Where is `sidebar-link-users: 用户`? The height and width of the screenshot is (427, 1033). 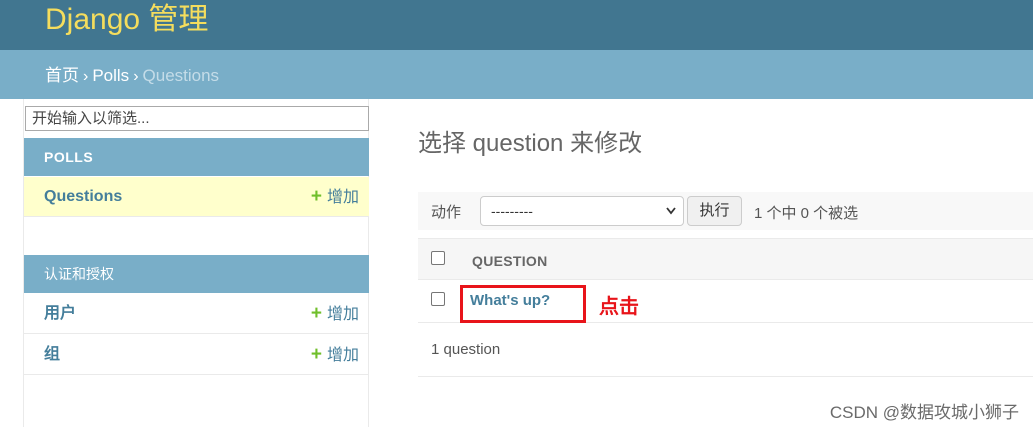
sidebar-link-users: 用户 is located at coordinates (60, 313).